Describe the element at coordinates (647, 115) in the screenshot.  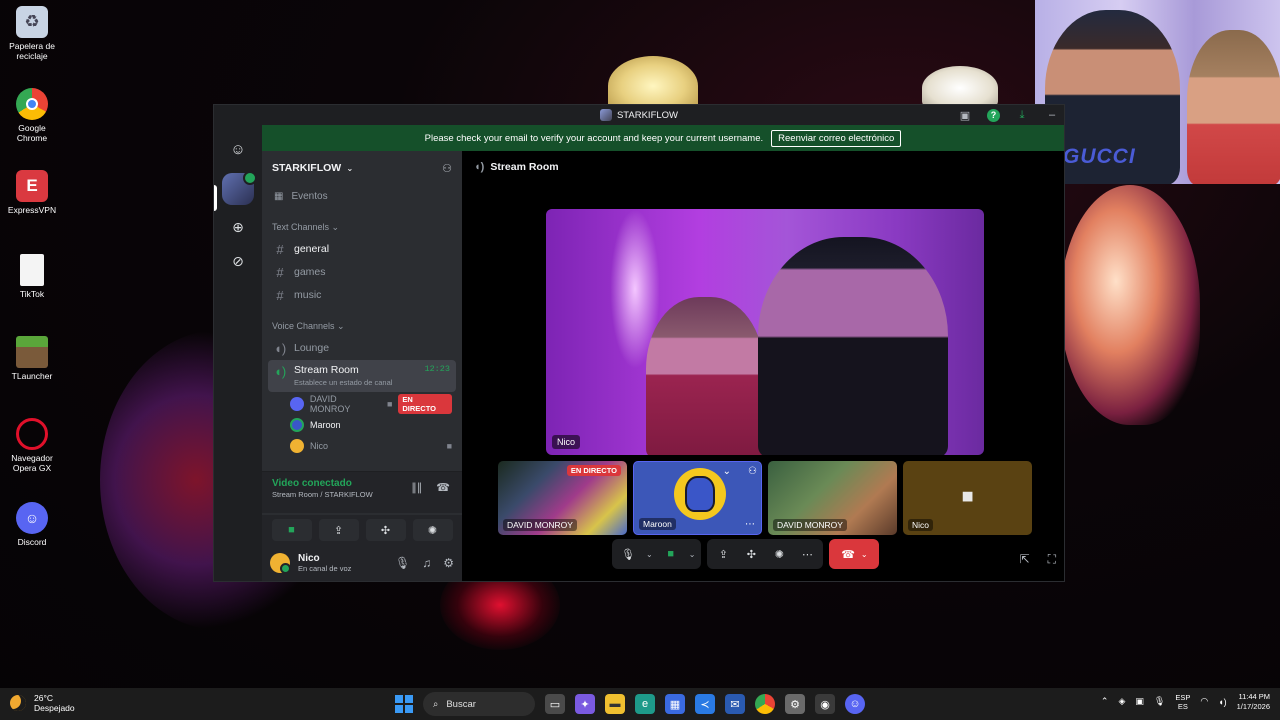
I see `window-title: STARKIFLOW` at that location.